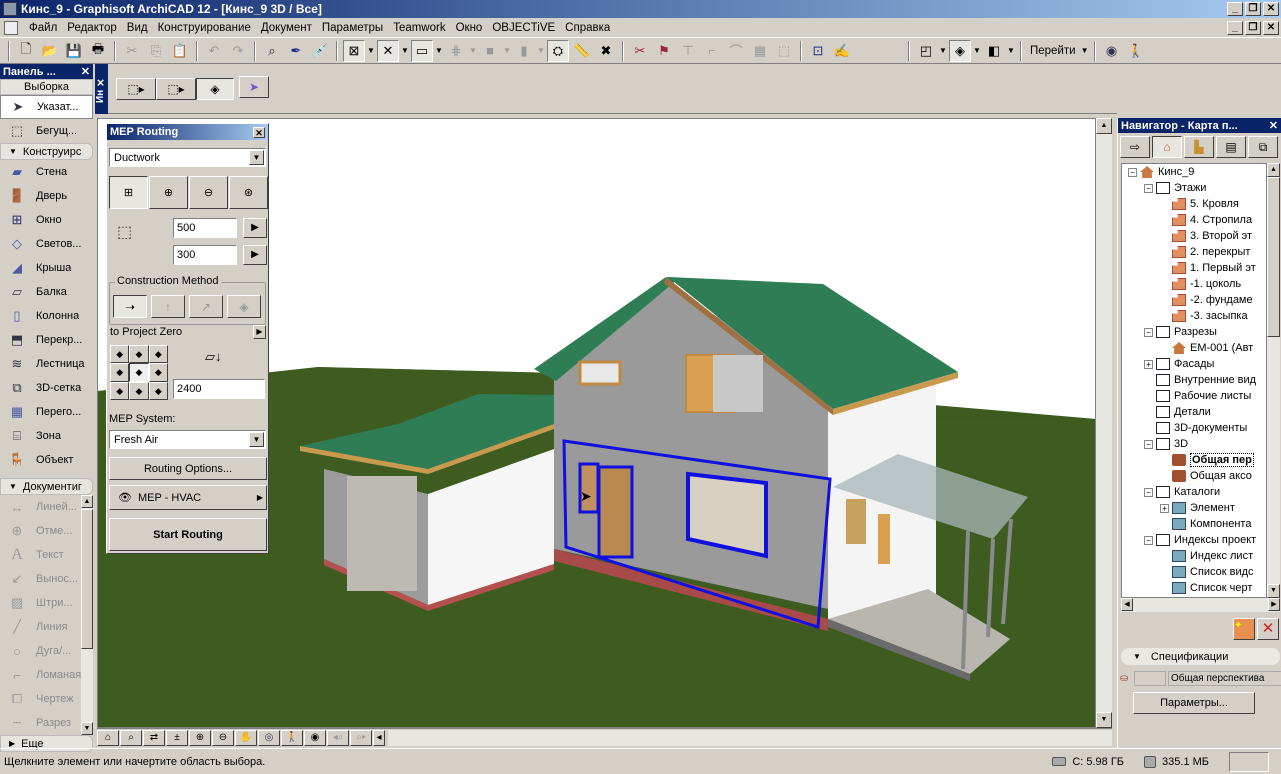 Image resolution: width=1281 pixels, height=774 pixels. What do you see at coordinates (1194, 492) in the screenshot?
I see `tree-item: − Каталоги` at bounding box center [1194, 492].